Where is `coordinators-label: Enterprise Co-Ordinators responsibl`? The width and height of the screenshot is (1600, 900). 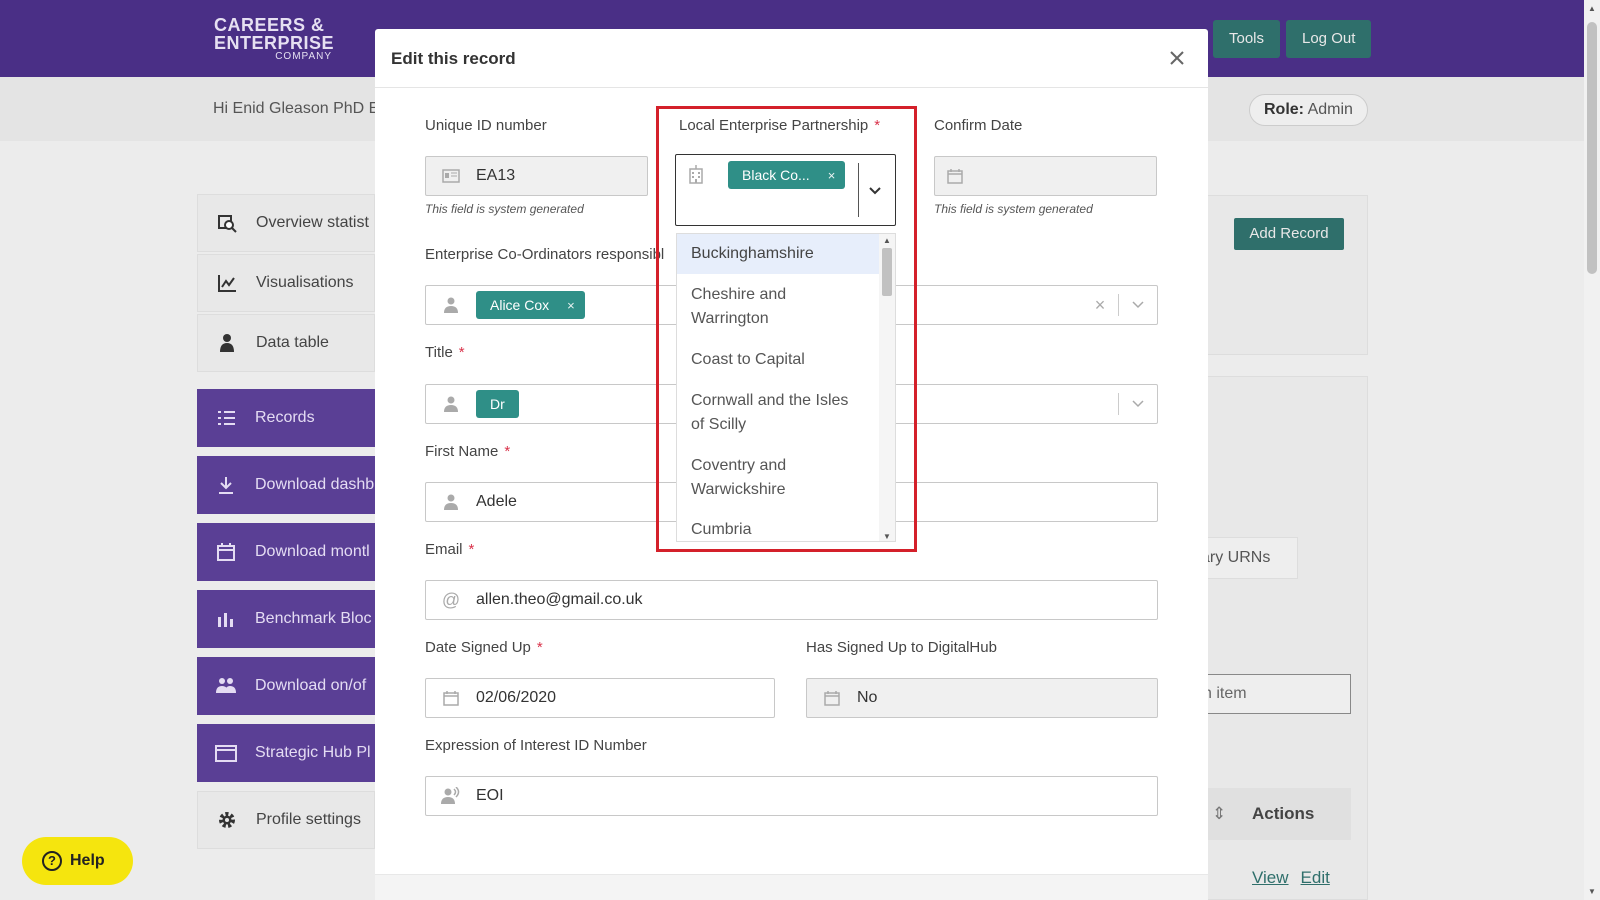 coordinators-label: Enterprise Co-Ordinators responsibl is located at coordinates (544, 254).